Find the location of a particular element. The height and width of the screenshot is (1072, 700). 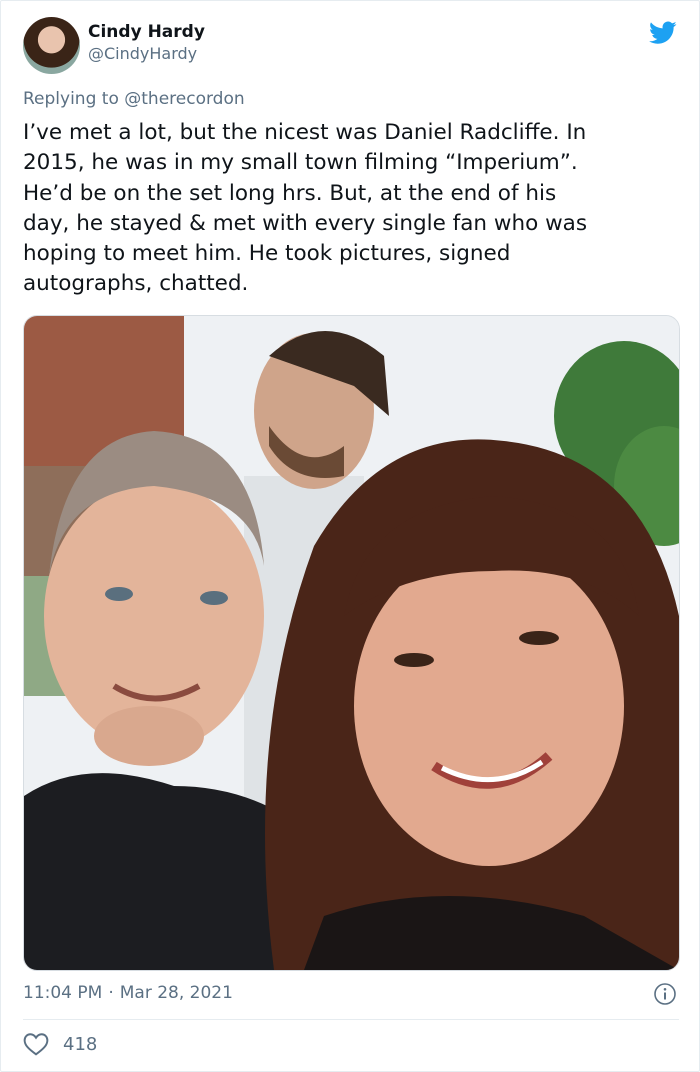

timestamp: 11:04 PM · Mar 28, 2021 is located at coordinates (128, 993).